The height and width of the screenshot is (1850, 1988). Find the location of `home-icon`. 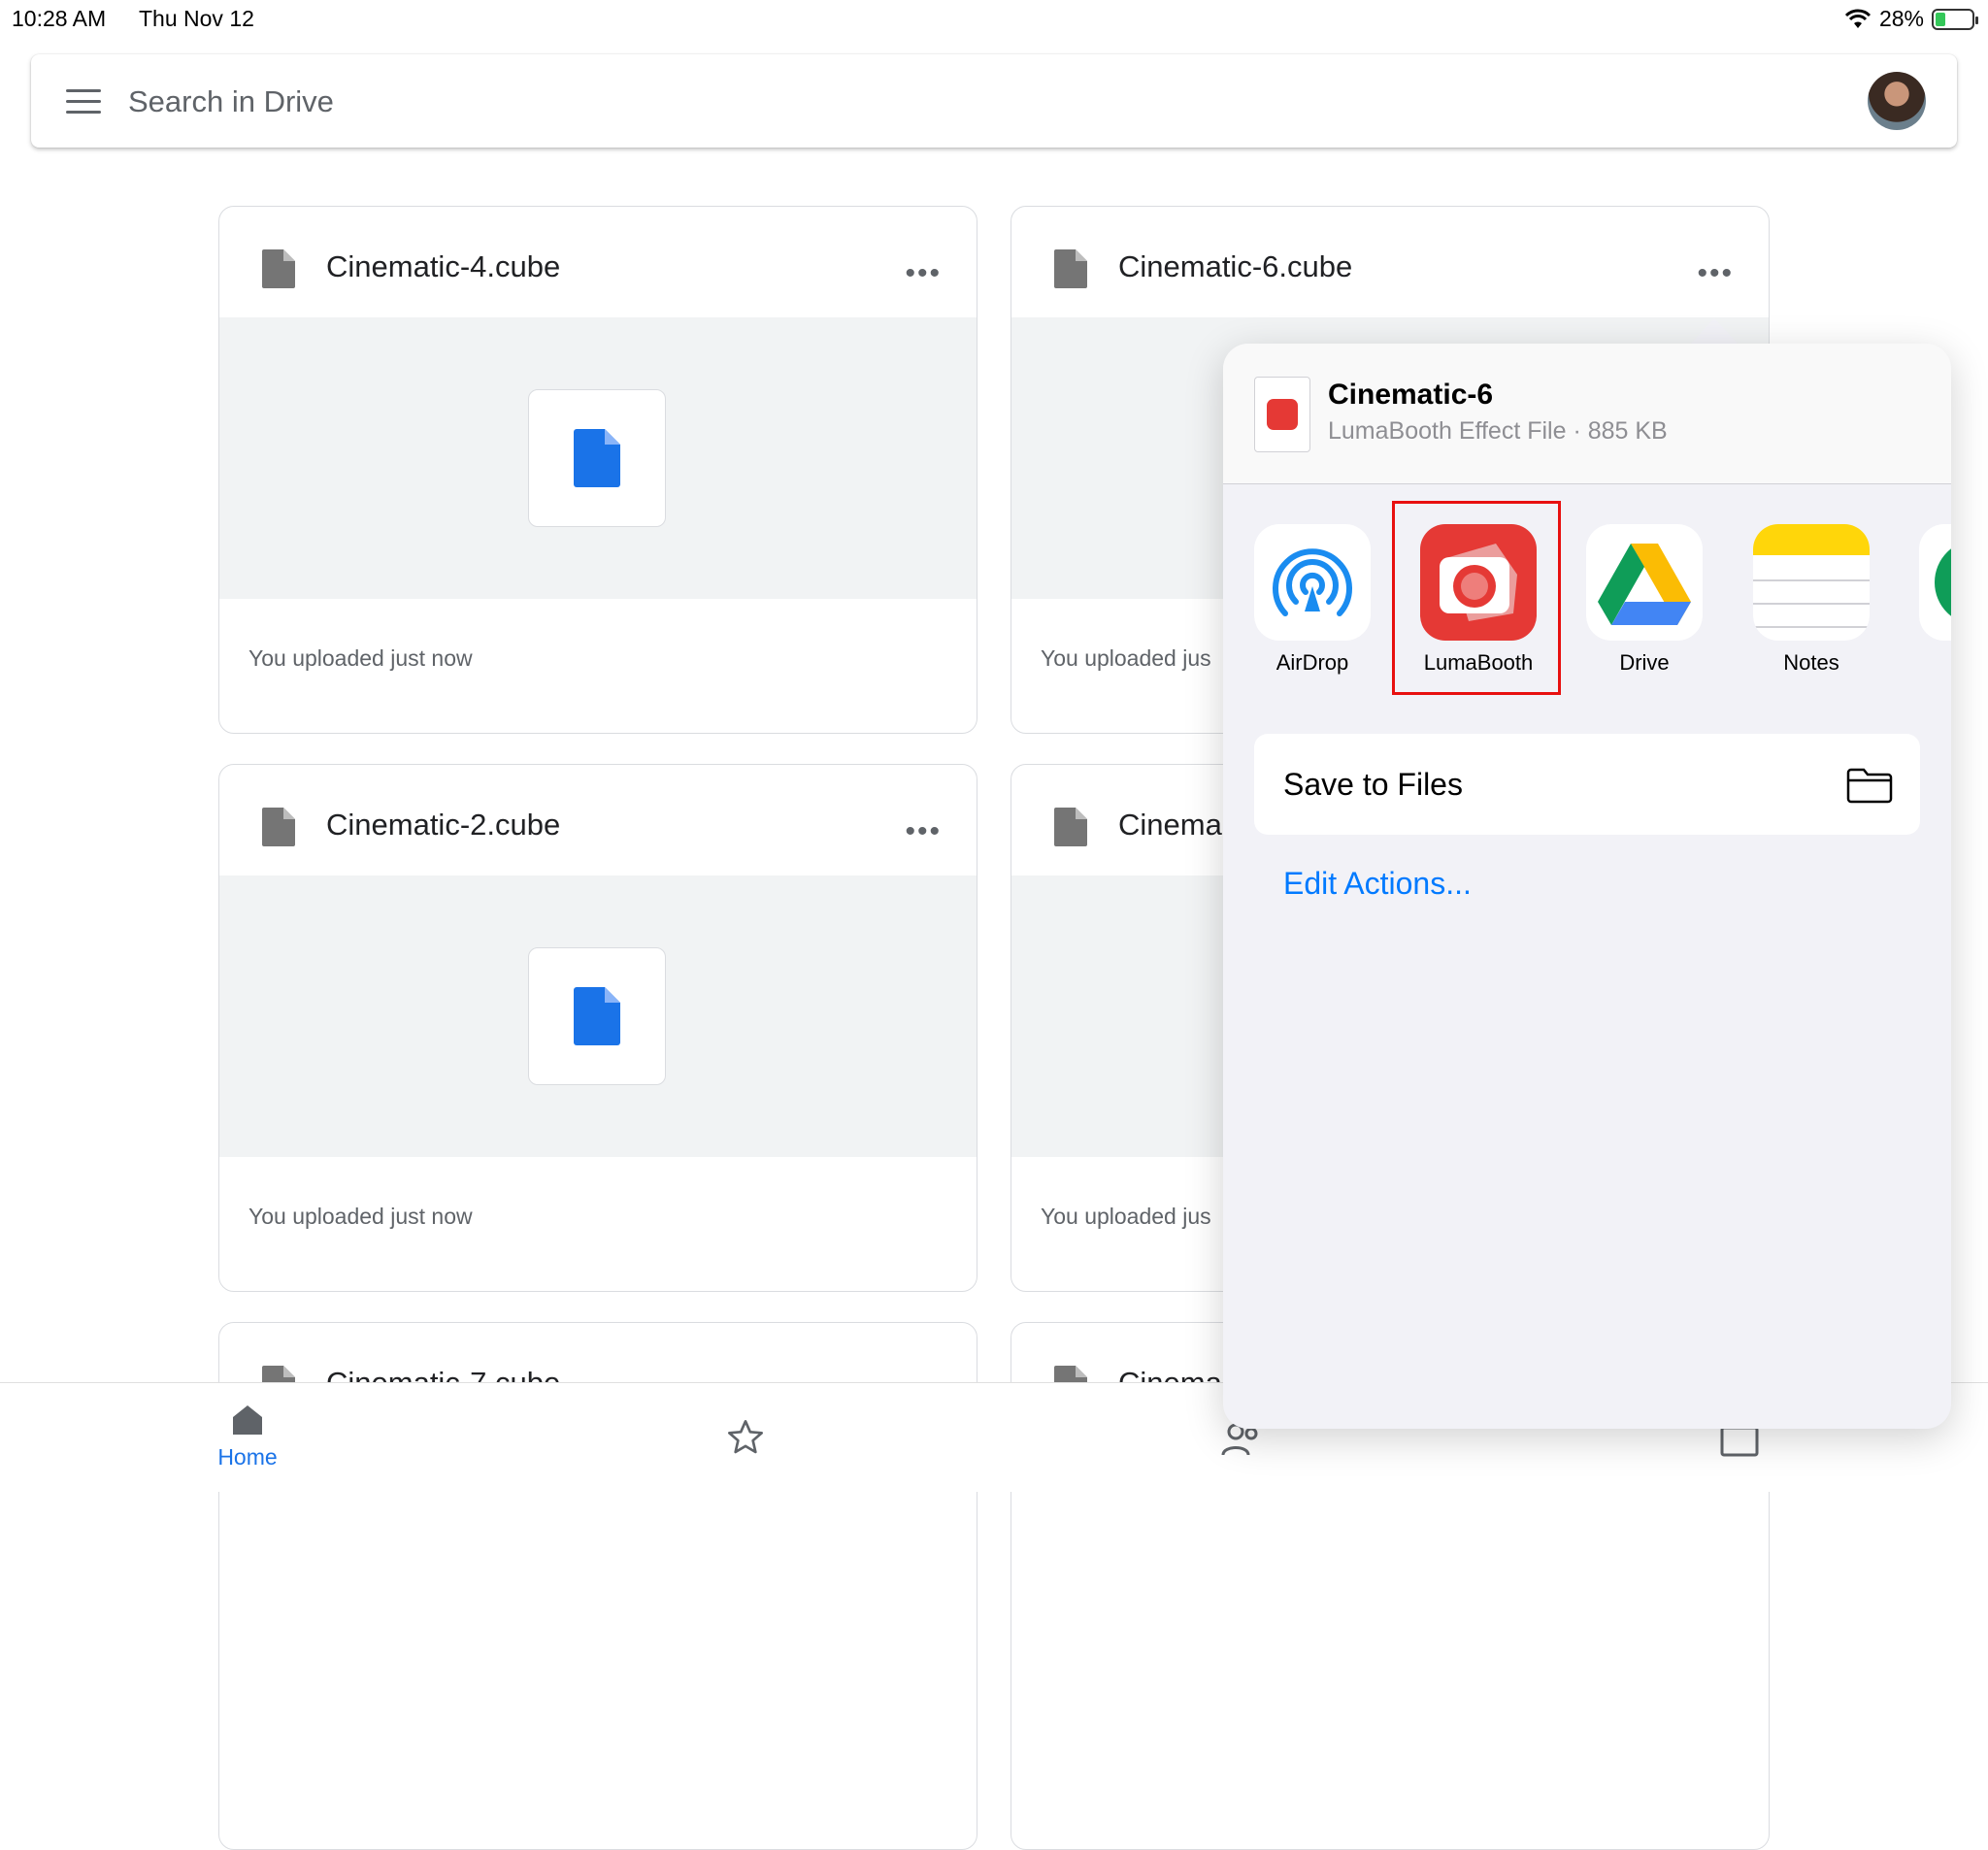

home-icon is located at coordinates (248, 1420).